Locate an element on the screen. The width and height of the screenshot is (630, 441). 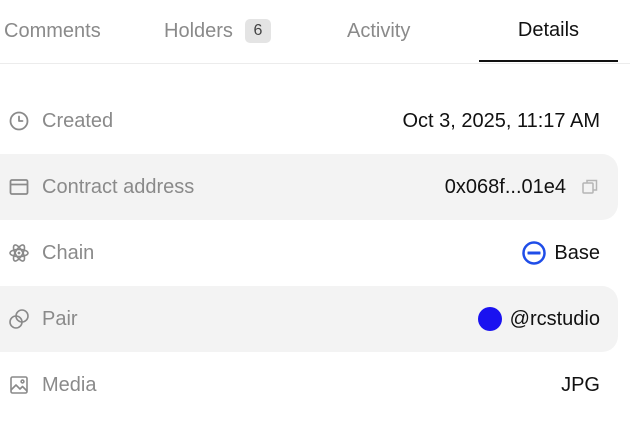
created-label: Created is located at coordinates (78, 120).